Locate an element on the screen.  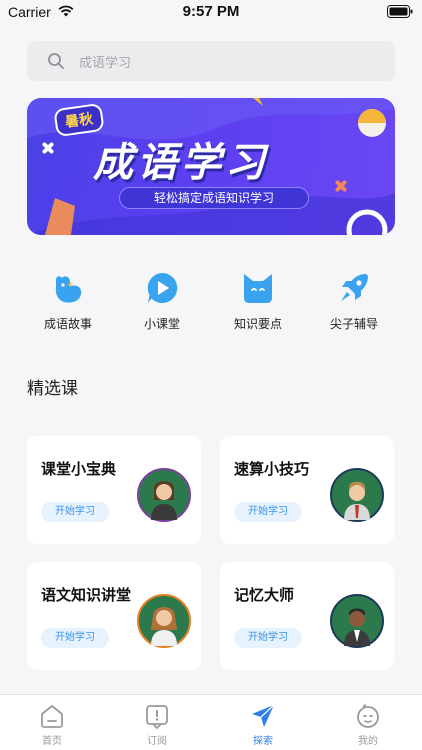
tab-profile: 我的 is located at coordinates (368, 725).